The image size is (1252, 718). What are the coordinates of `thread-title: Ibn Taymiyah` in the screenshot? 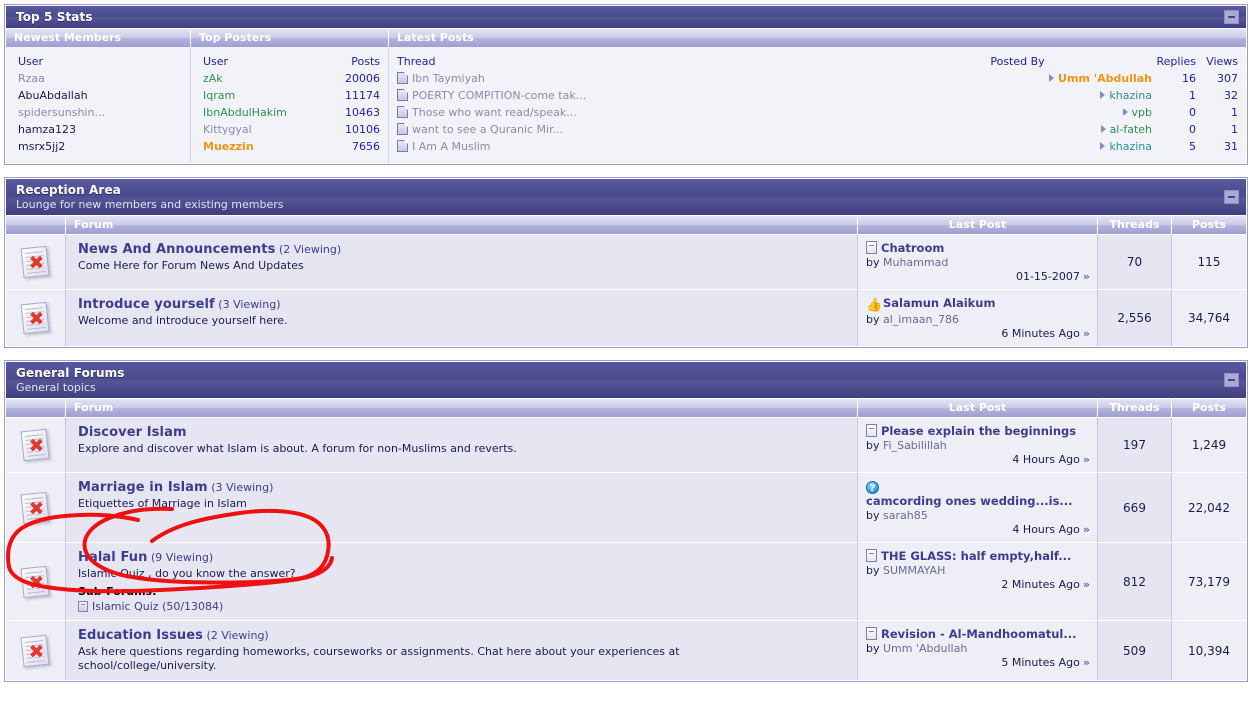 It's located at (448, 78).